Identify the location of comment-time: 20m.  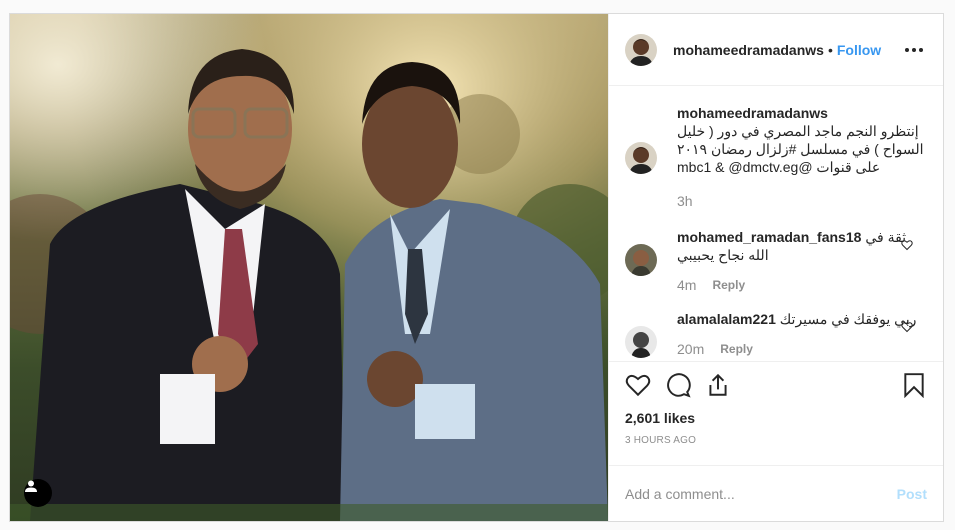
(690, 349).